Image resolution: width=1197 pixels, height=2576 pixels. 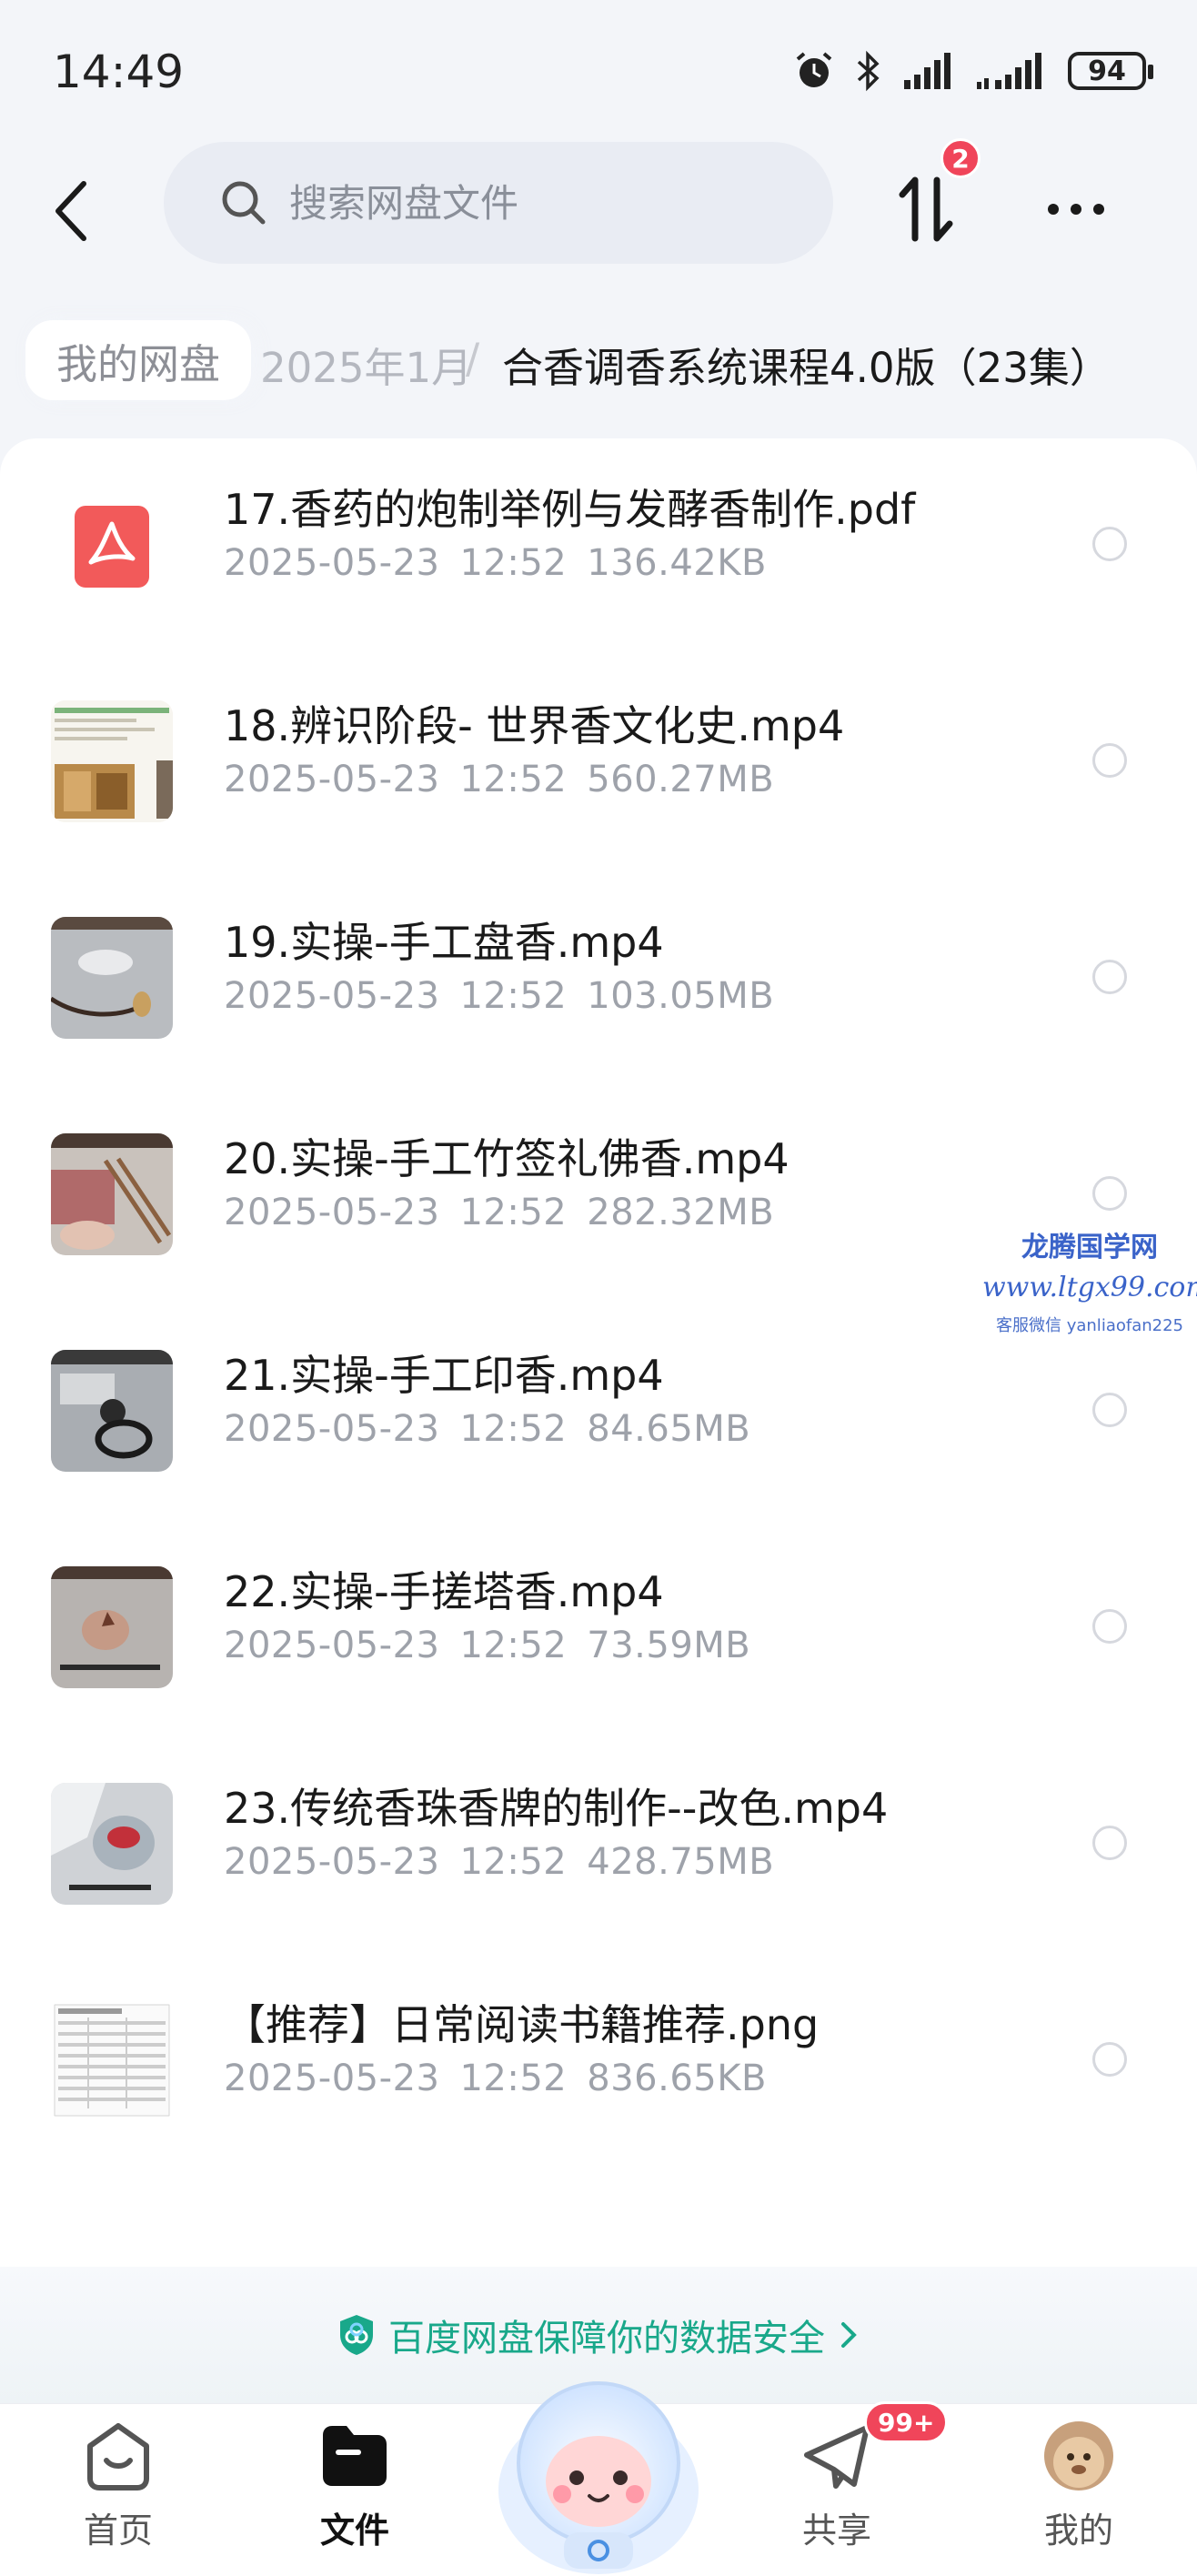 I want to click on file-meta: 2025-05-23 12:52 103.05MB, so click(x=499, y=996).